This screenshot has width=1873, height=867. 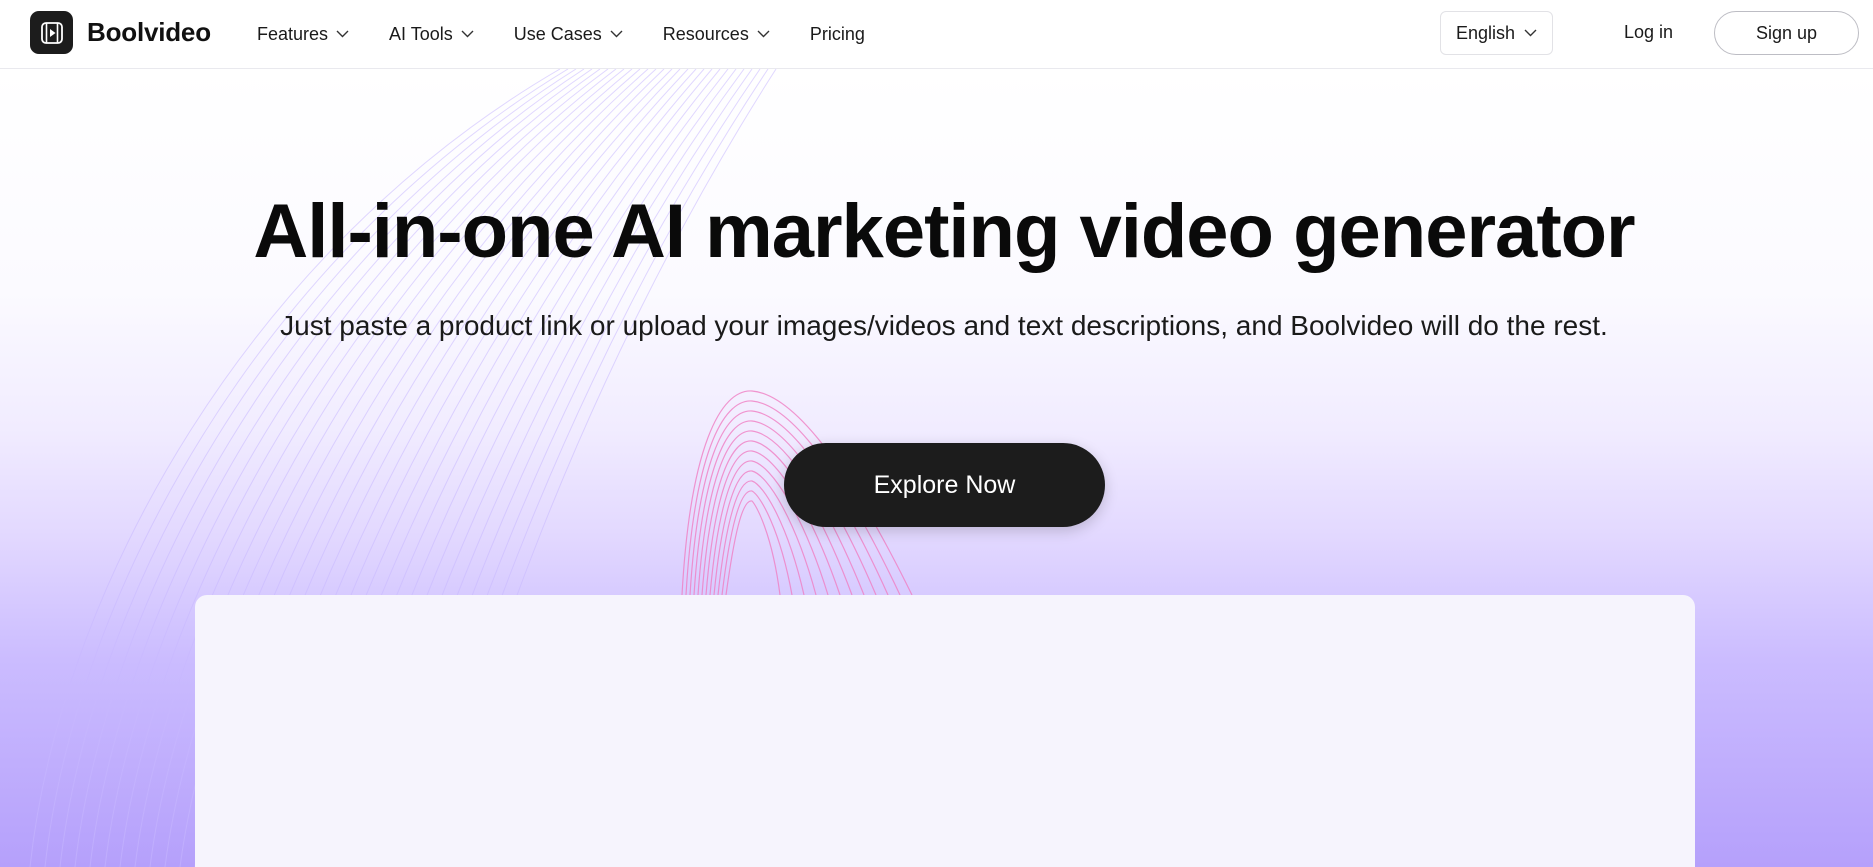 I want to click on nav-item-label: Features, so click(x=293, y=33).